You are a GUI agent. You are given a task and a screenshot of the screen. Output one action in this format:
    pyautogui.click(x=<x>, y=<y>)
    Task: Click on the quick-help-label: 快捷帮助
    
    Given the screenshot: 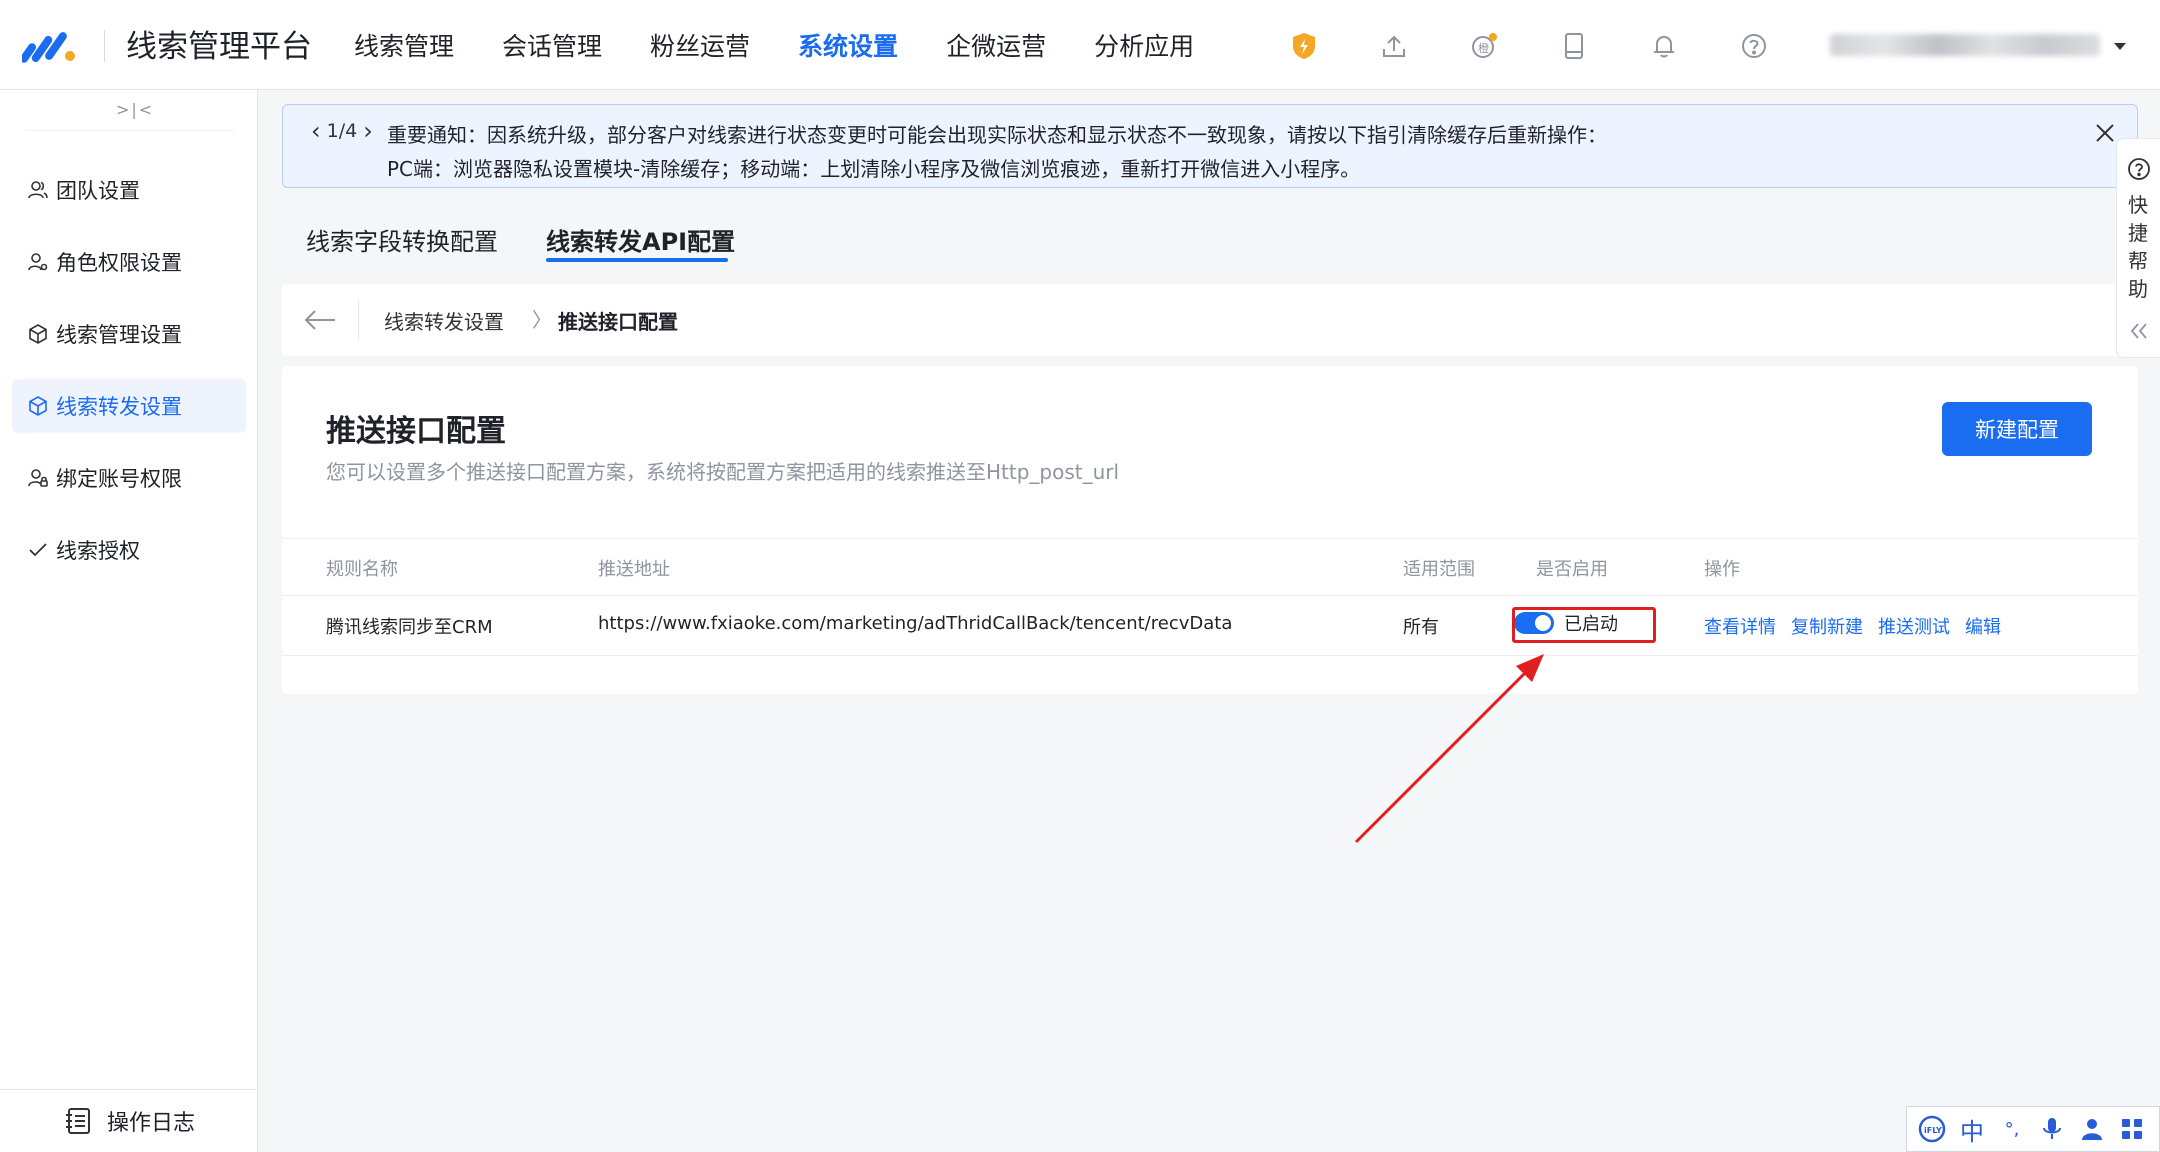 What is the action you would take?
    pyautogui.click(x=2138, y=247)
    